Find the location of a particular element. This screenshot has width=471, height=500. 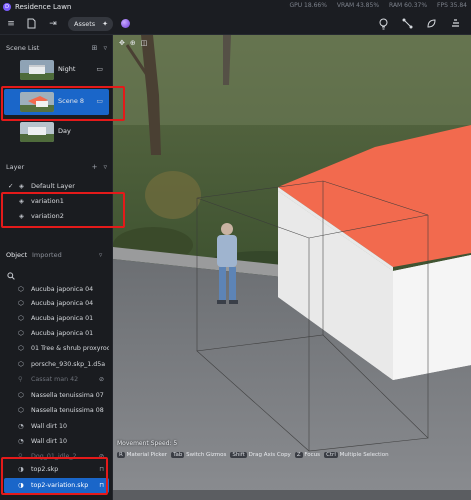

list-item: ⚲ Cassat man 42 ⊘ is located at coordinates (56, 379).